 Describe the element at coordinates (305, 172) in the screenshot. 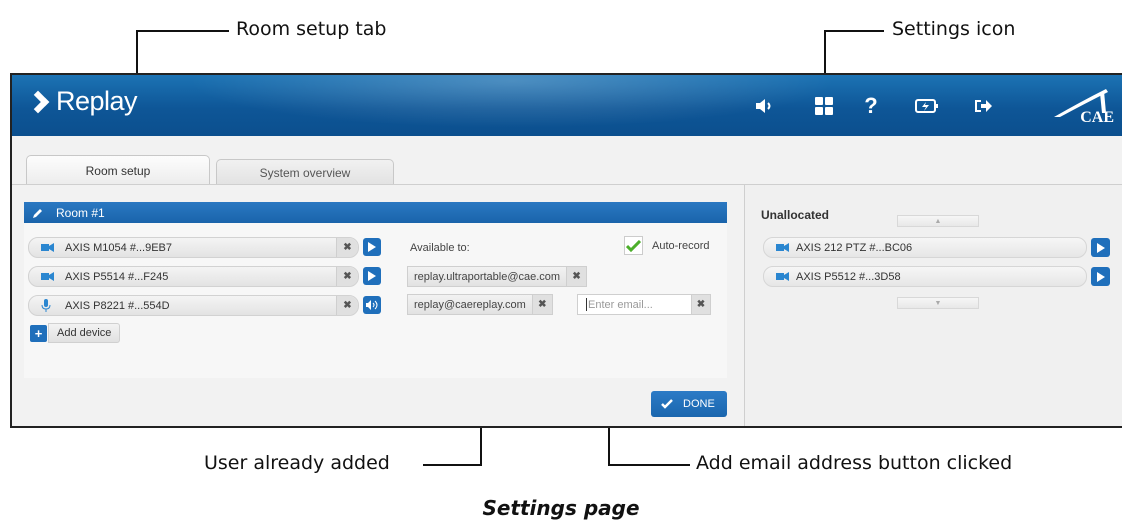

I see `tab-system-overview: System overview` at that location.